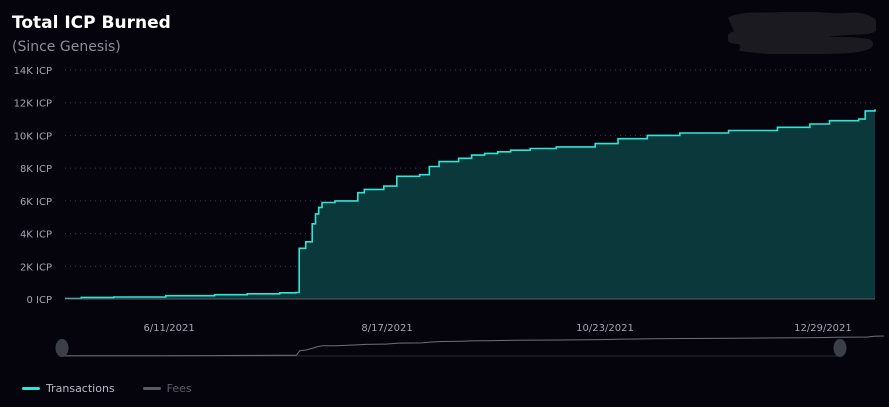 The height and width of the screenshot is (407, 889). I want to click on y-tick-label: 12K ICP, so click(33, 104).